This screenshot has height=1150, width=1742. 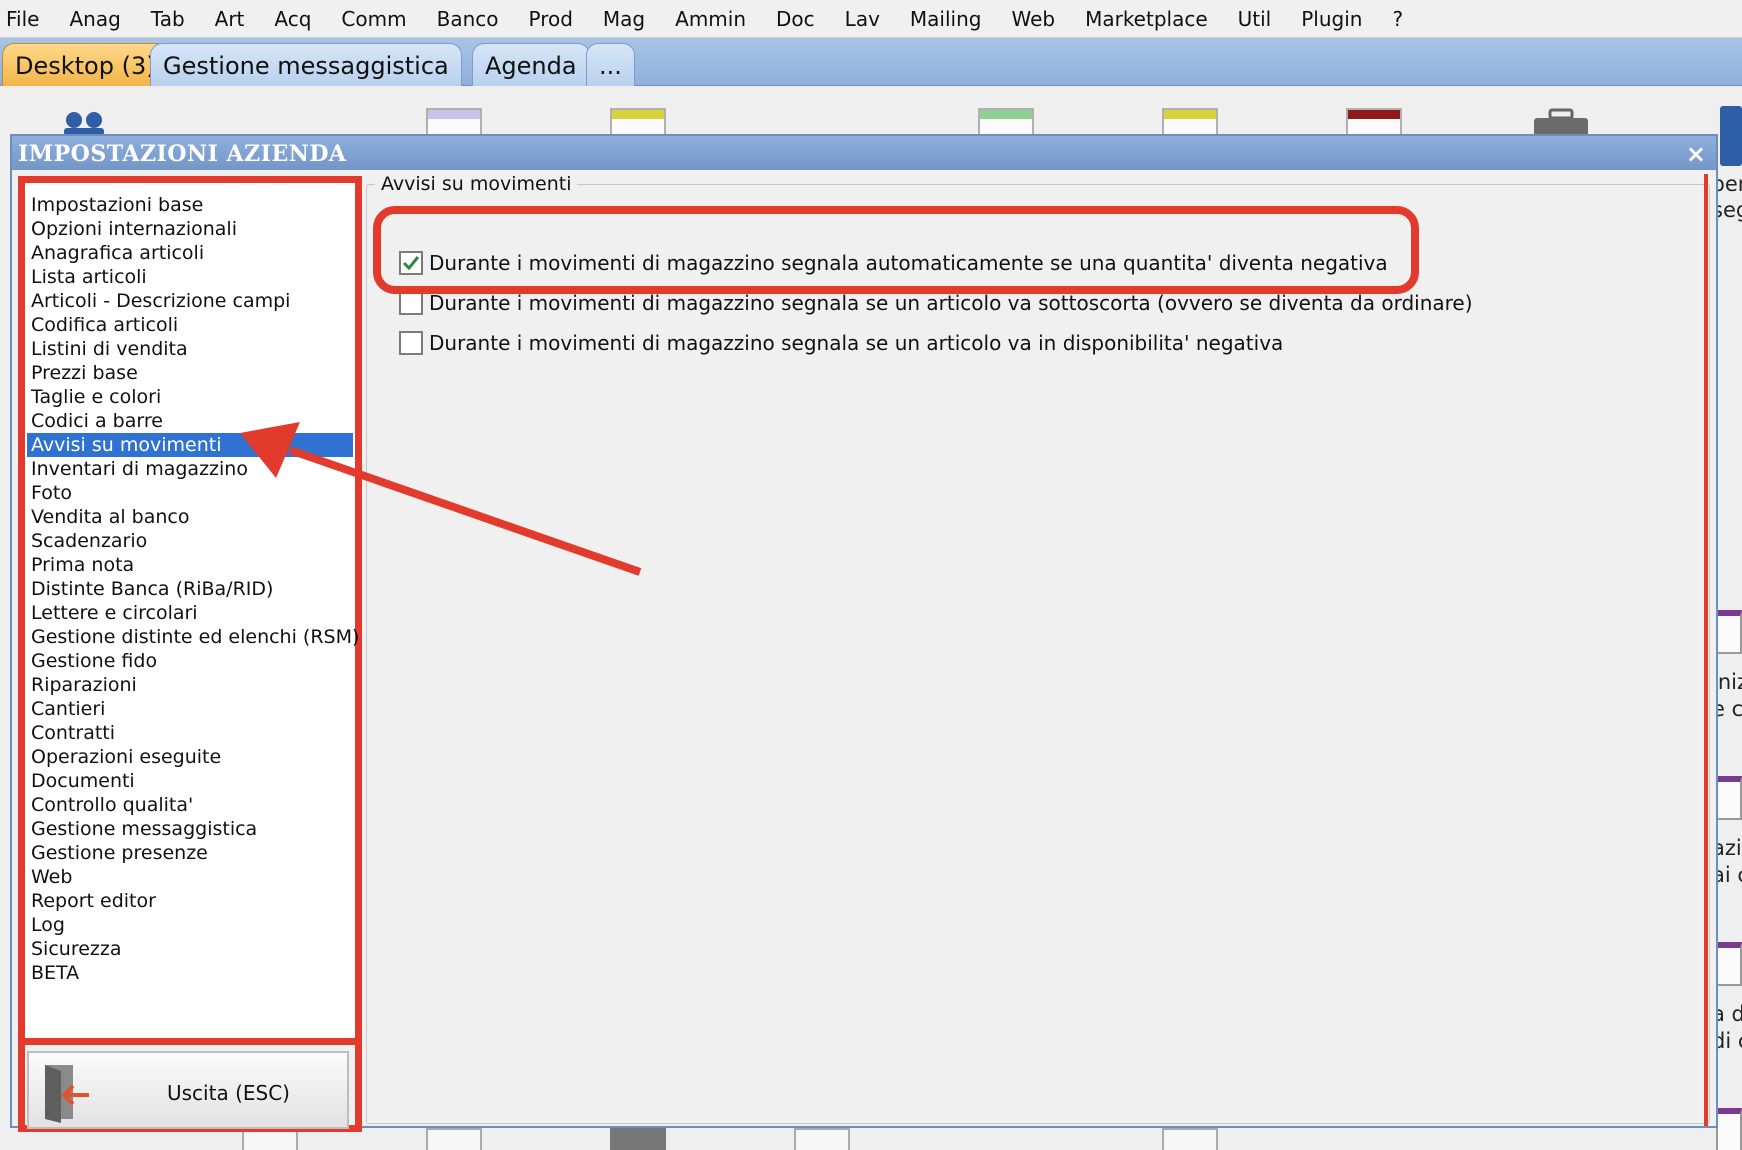 What do you see at coordinates (193, 637) in the screenshot?
I see `section-list-item: Gestione distinte ed elenchi (RSM)` at bounding box center [193, 637].